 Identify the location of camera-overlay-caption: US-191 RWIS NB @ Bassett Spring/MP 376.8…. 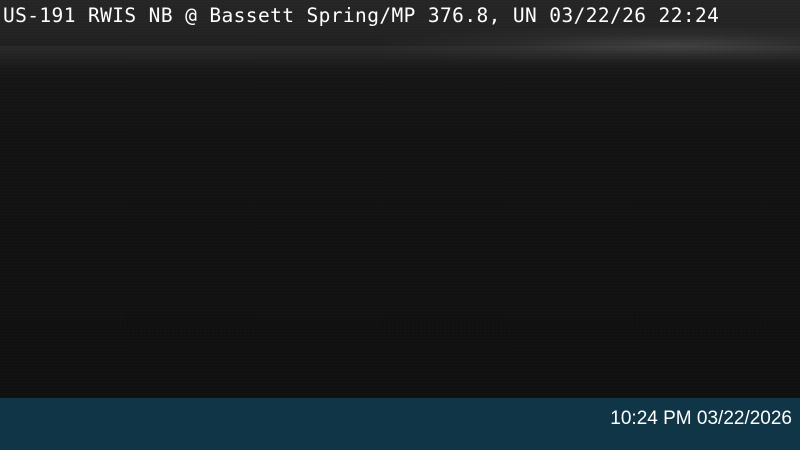
(361, 15).